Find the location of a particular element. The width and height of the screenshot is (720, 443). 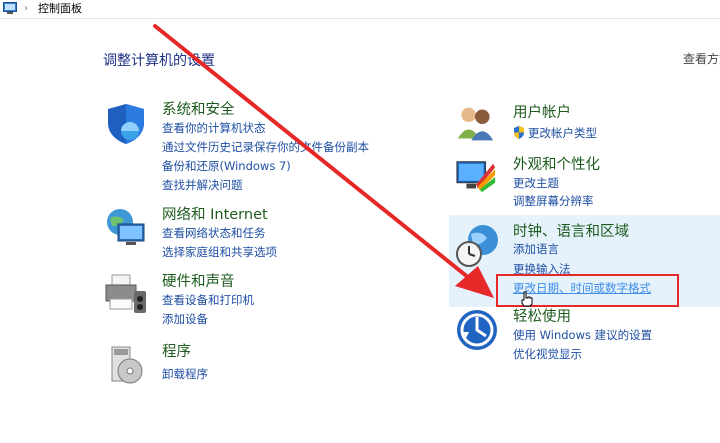

link-add-device: 添加设备 is located at coordinates (185, 319).